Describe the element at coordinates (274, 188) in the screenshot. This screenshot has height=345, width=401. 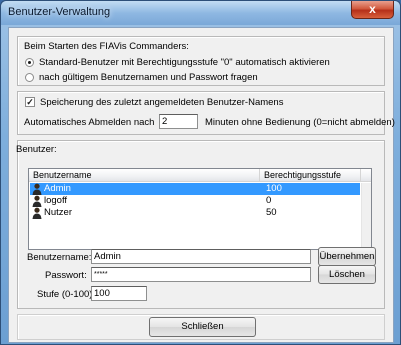
I see `user-level-cell: 100` at that location.